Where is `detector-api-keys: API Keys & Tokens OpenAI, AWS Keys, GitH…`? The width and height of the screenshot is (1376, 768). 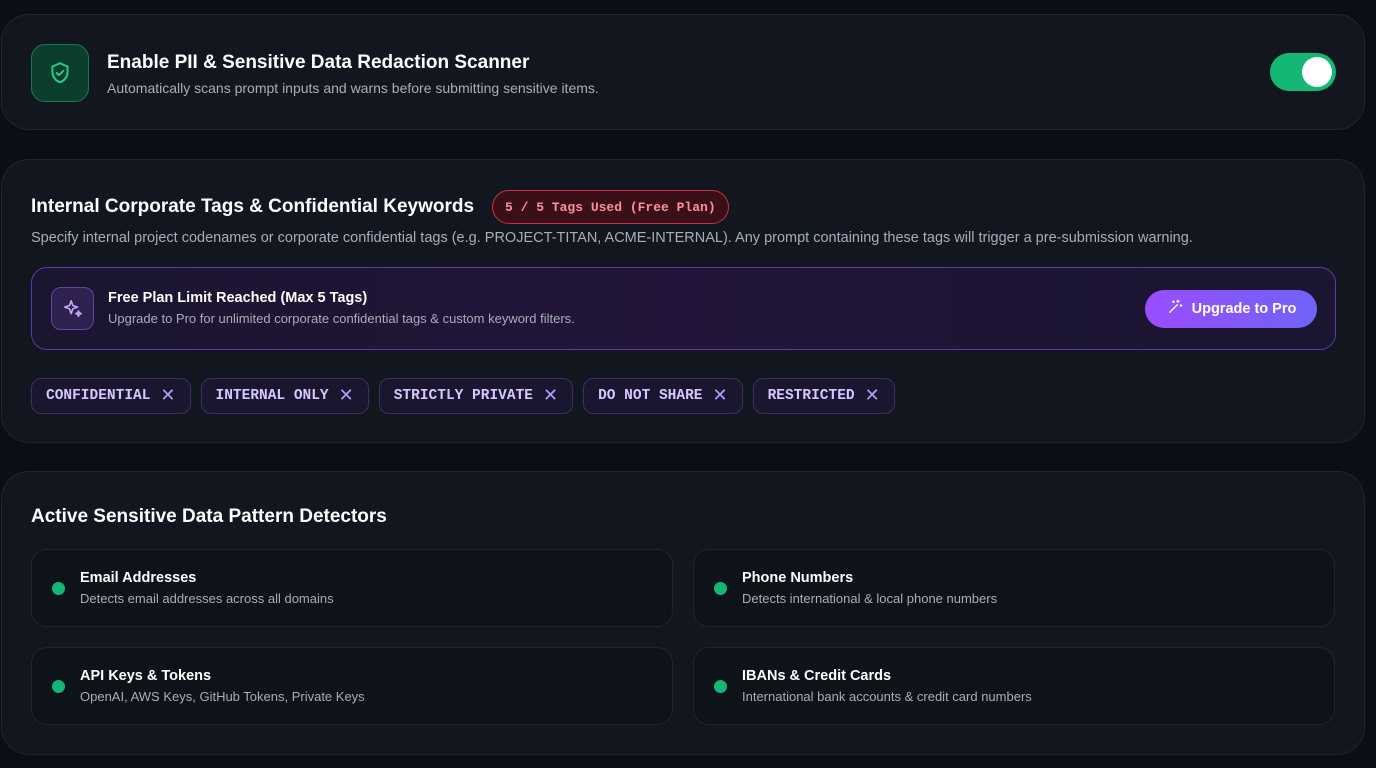 detector-api-keys: API Keys & Tokens OpenAI, AWS Keys, GitH… is located at coordinates (352, 686).